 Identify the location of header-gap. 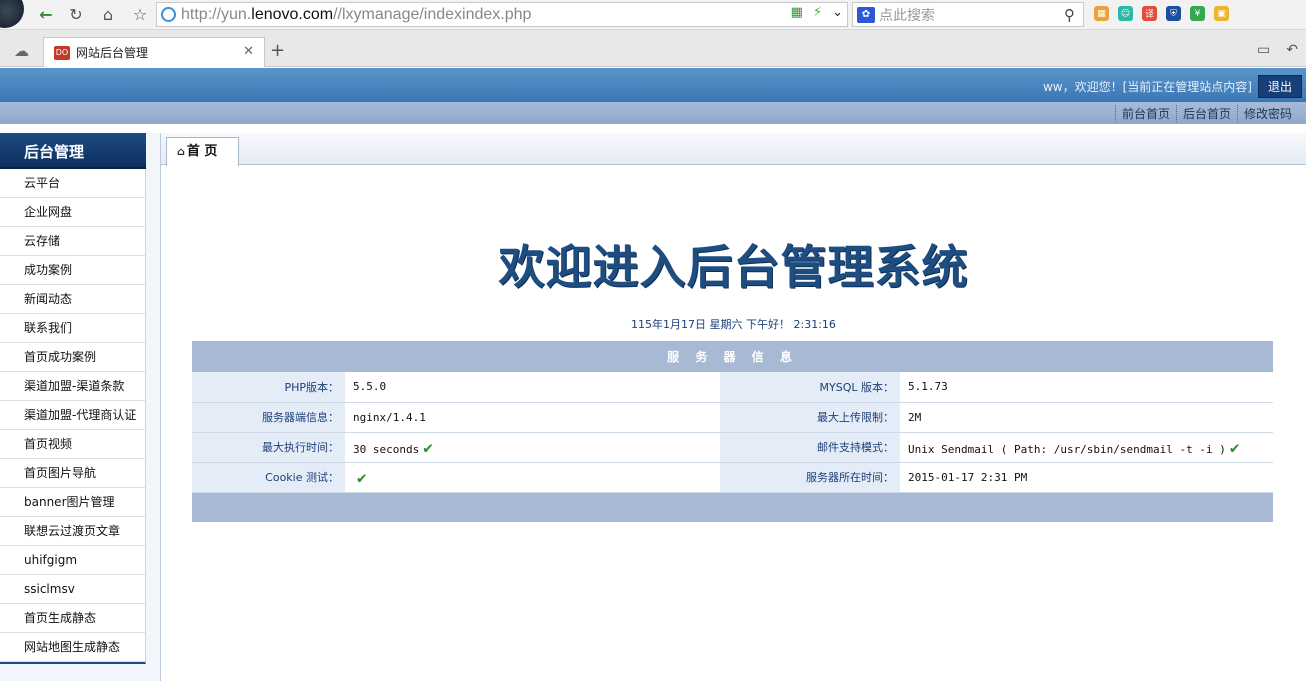
(653, 128).